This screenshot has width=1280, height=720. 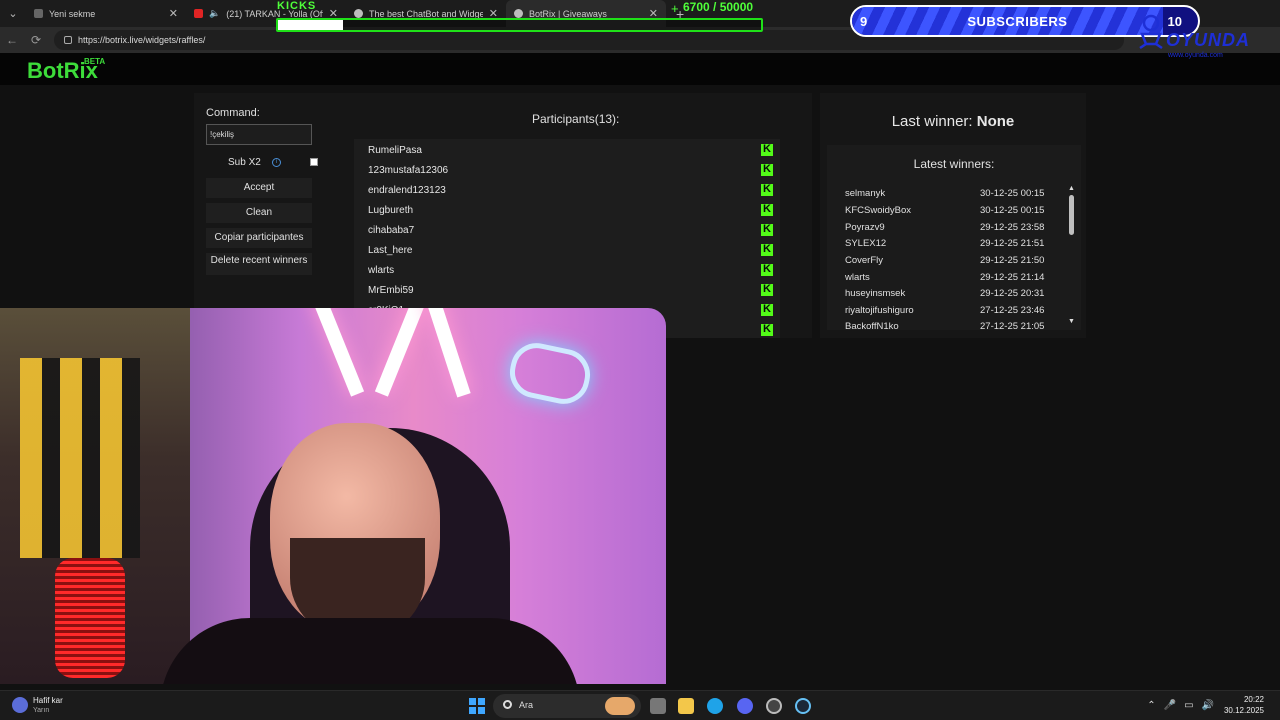 What do you see at coordinates (1253, 699) in the screenshot?
I see `clock-time: 20:22` at bounding box center [1253, 699].